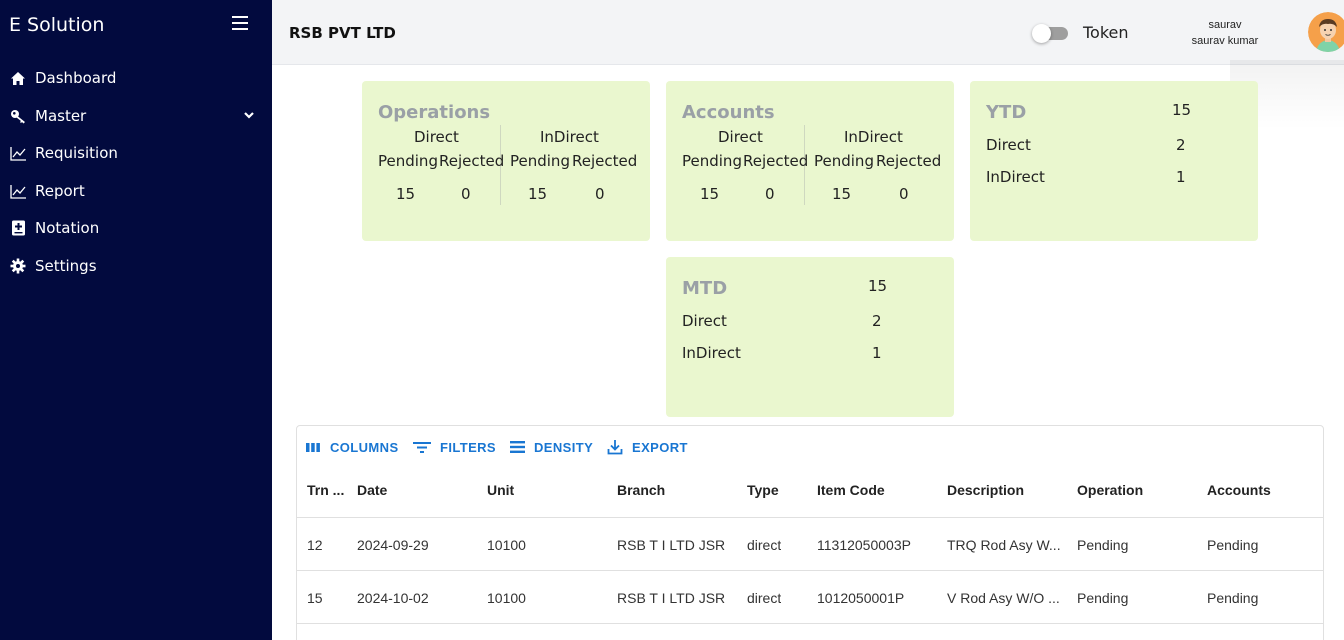 The width and height of the screenshot is (1344, 640). What do you see at coordinates (705, 288) in the screenshot?
I see `card-title: MTD` at bounding box center [705, 288].